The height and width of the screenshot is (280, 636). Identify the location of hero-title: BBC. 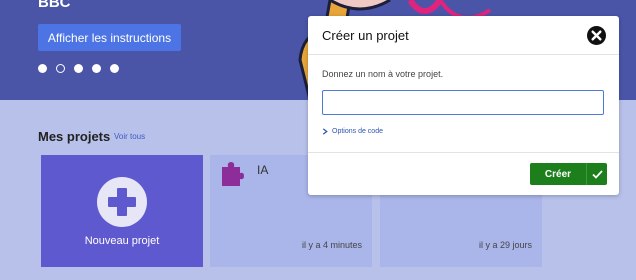
(54, 5).